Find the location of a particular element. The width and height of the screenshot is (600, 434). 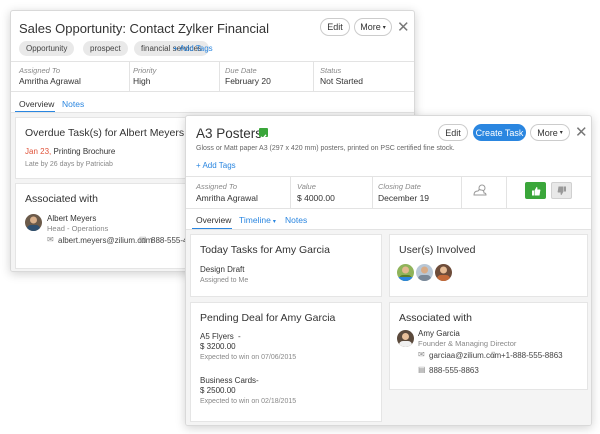

due-date-value: February 20 is located at coordinates (248, 81).